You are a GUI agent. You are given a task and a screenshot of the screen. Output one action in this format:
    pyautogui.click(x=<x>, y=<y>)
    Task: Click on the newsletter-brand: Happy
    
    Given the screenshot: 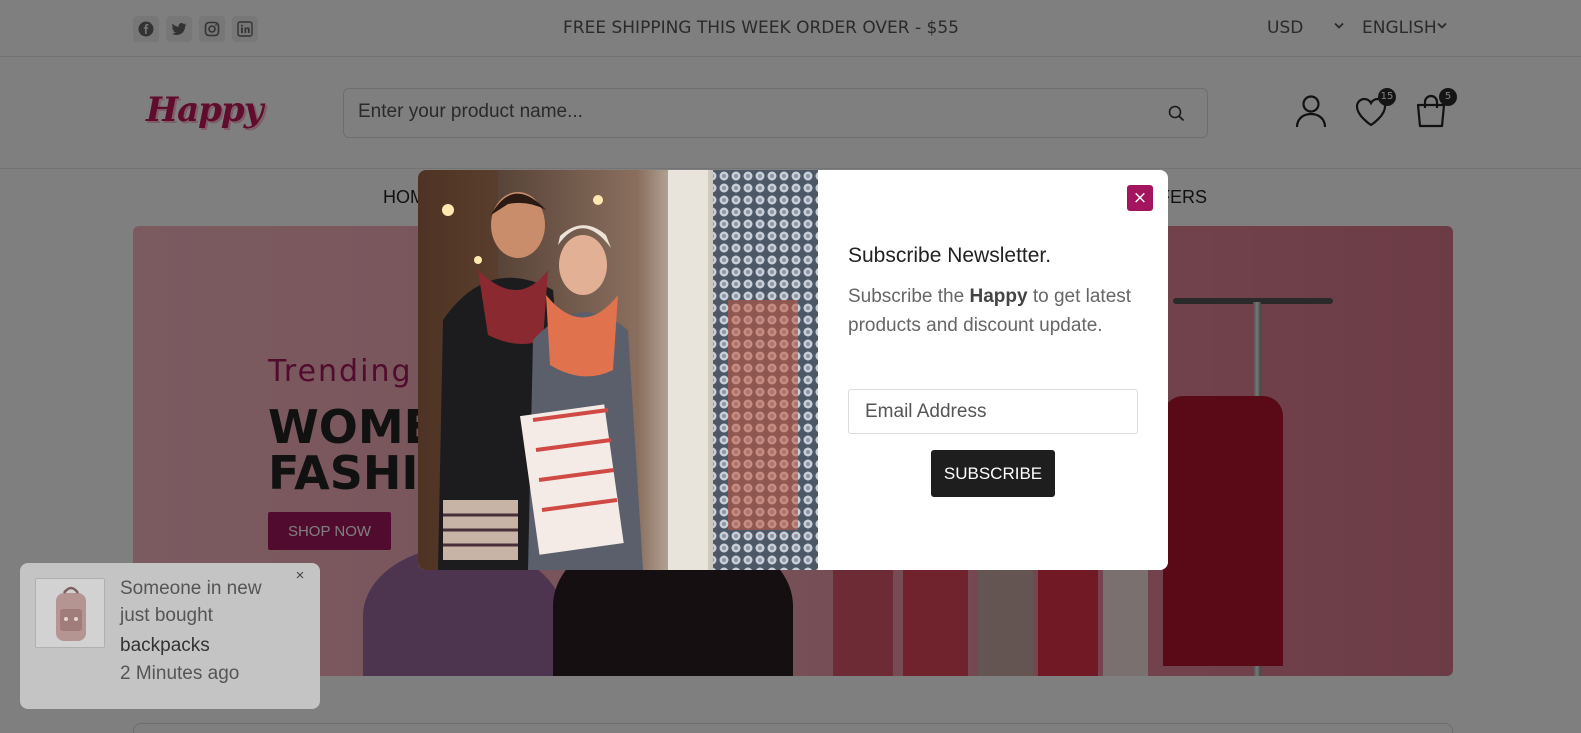 What is the action you would take?
    pyautogui.click(x=998, y=296)
    